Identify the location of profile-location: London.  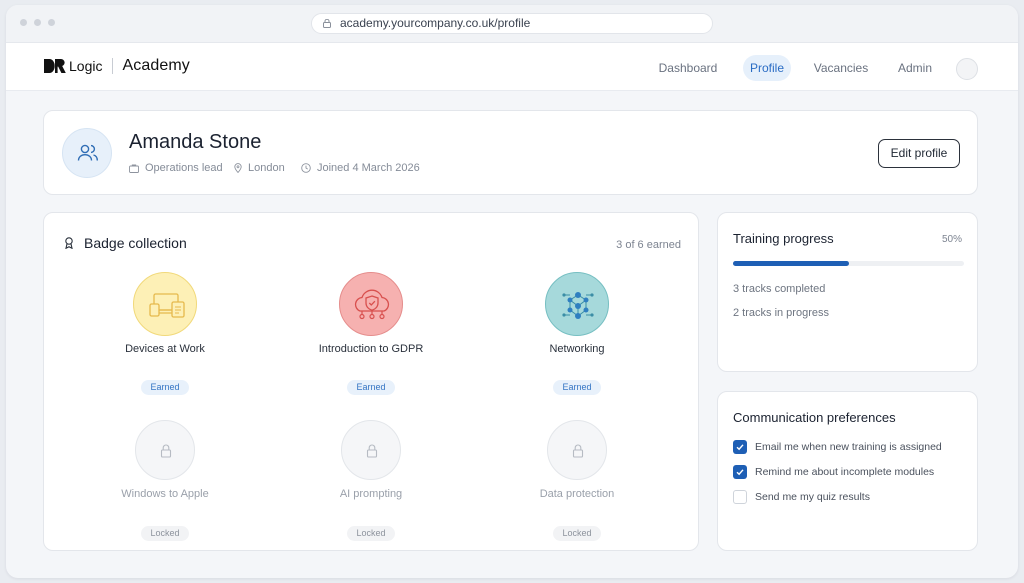
(259, 168).